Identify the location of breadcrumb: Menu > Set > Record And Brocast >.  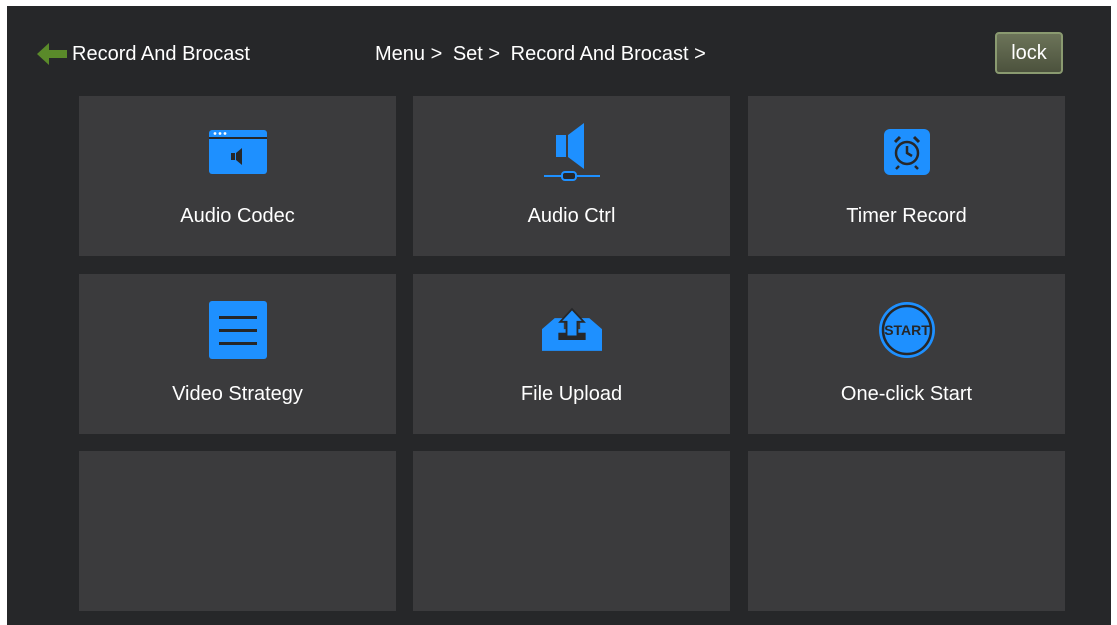
(543, 54).